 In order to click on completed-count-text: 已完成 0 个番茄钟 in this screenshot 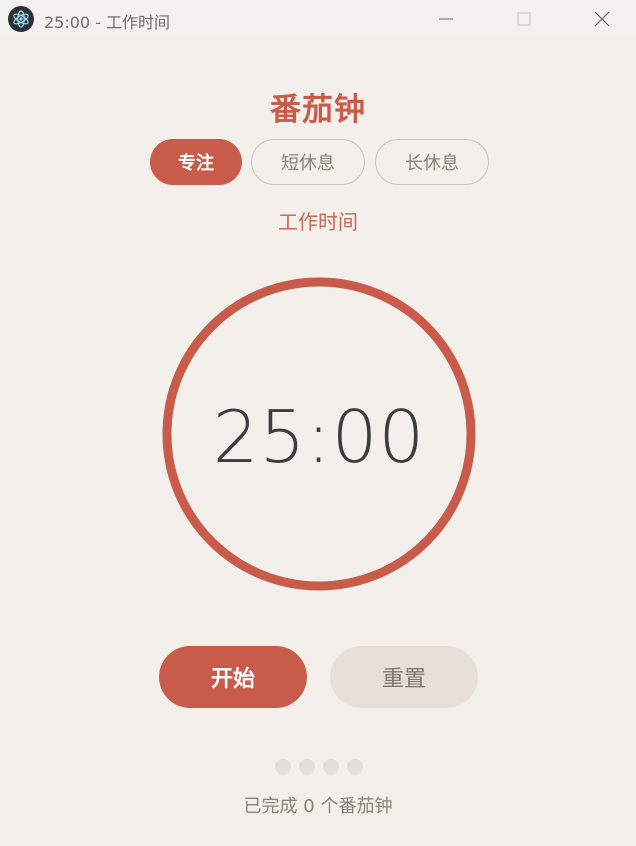, I will do `click(318, 806)`.